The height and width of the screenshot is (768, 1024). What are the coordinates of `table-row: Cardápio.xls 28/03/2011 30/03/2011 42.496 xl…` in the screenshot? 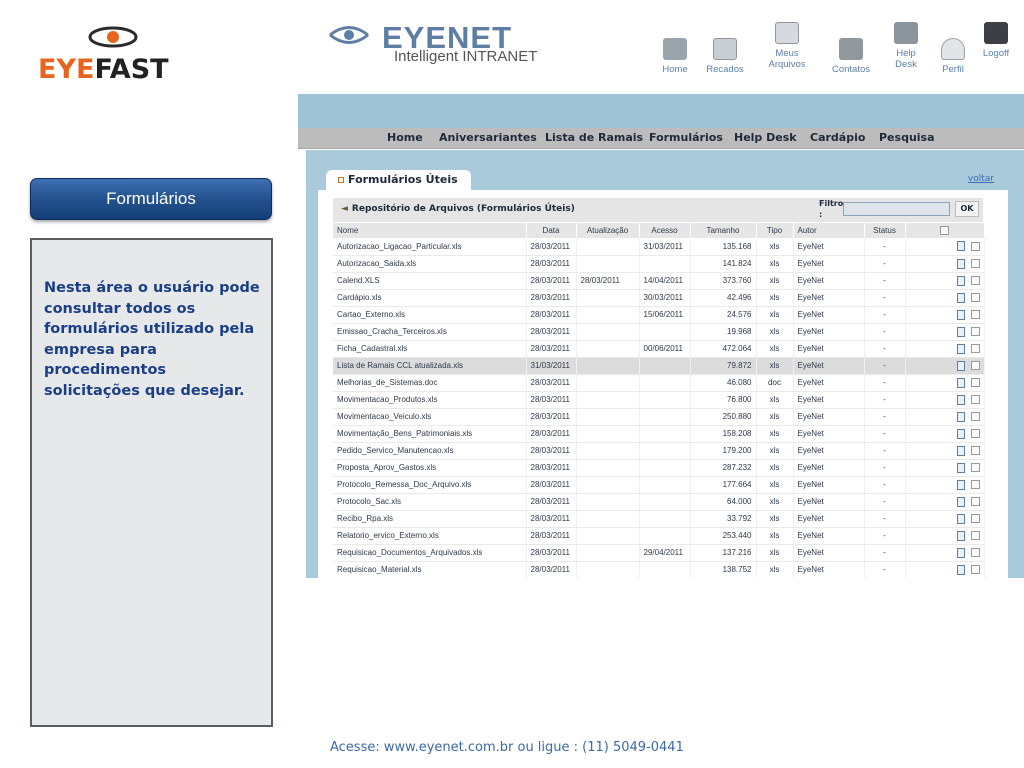 It's located at (659, 298).